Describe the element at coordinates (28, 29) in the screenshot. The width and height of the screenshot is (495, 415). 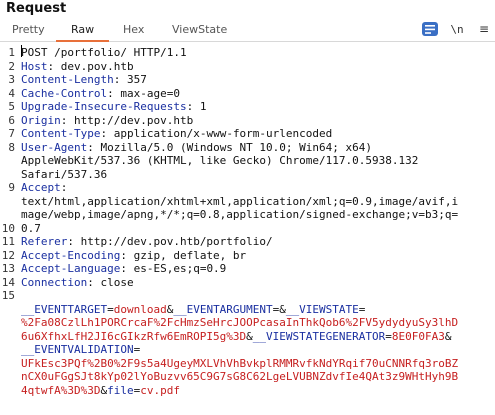
I see `tab-pretty: Pretty` at that location.